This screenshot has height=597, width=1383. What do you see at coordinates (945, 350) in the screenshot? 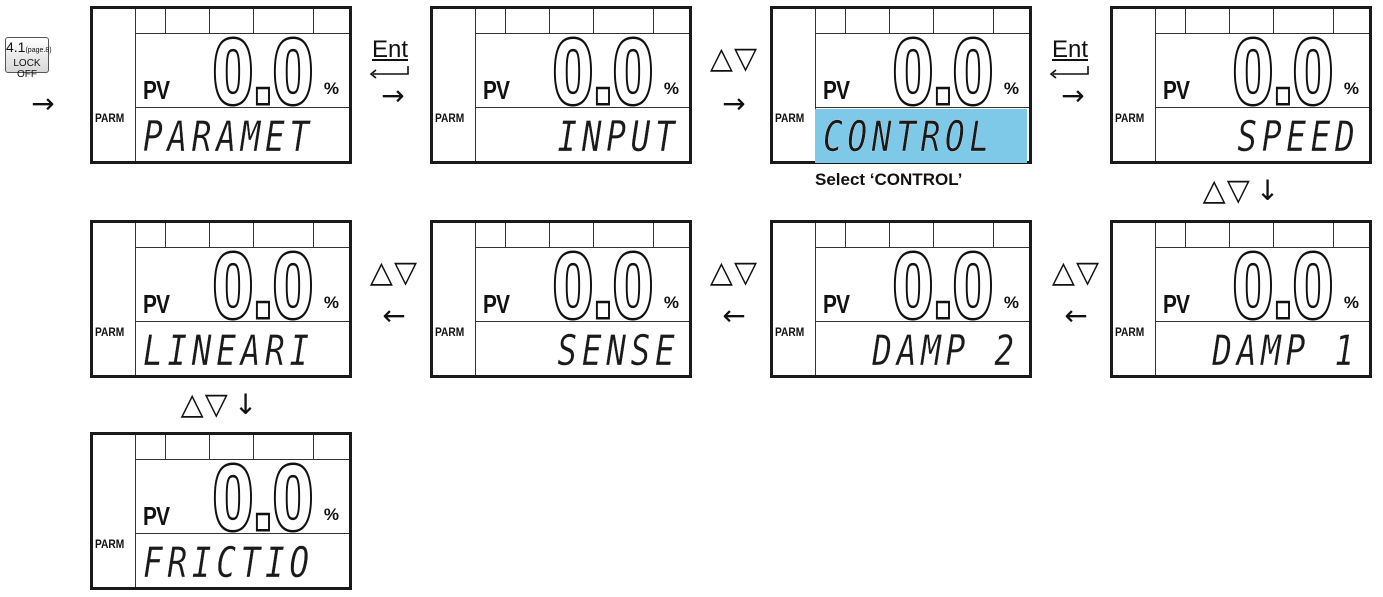
I see `menu-item-label: DAMP 2` at bounding box center [945, 350].